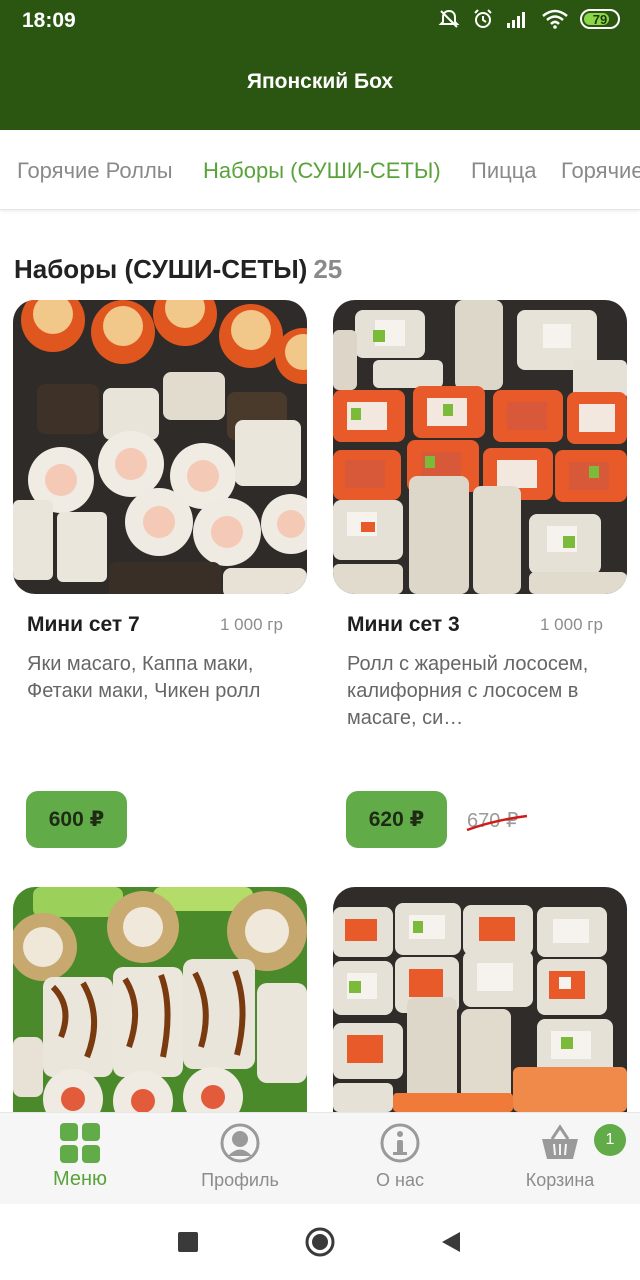  I want to click on app-bar: 18:09 79 Японский Бох, so click(320, 65).